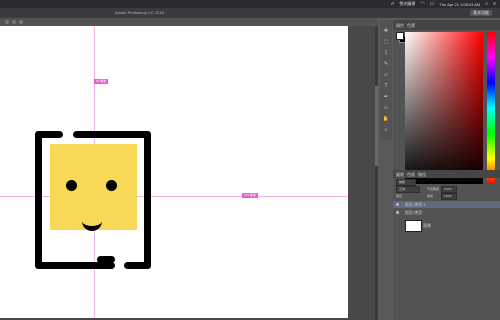 This screenshot has width=500, height=320. What do you see at coordinates (106, 259) in the screenshot?
I see `frame-bottom-notch` at bounding box center [106, 259].